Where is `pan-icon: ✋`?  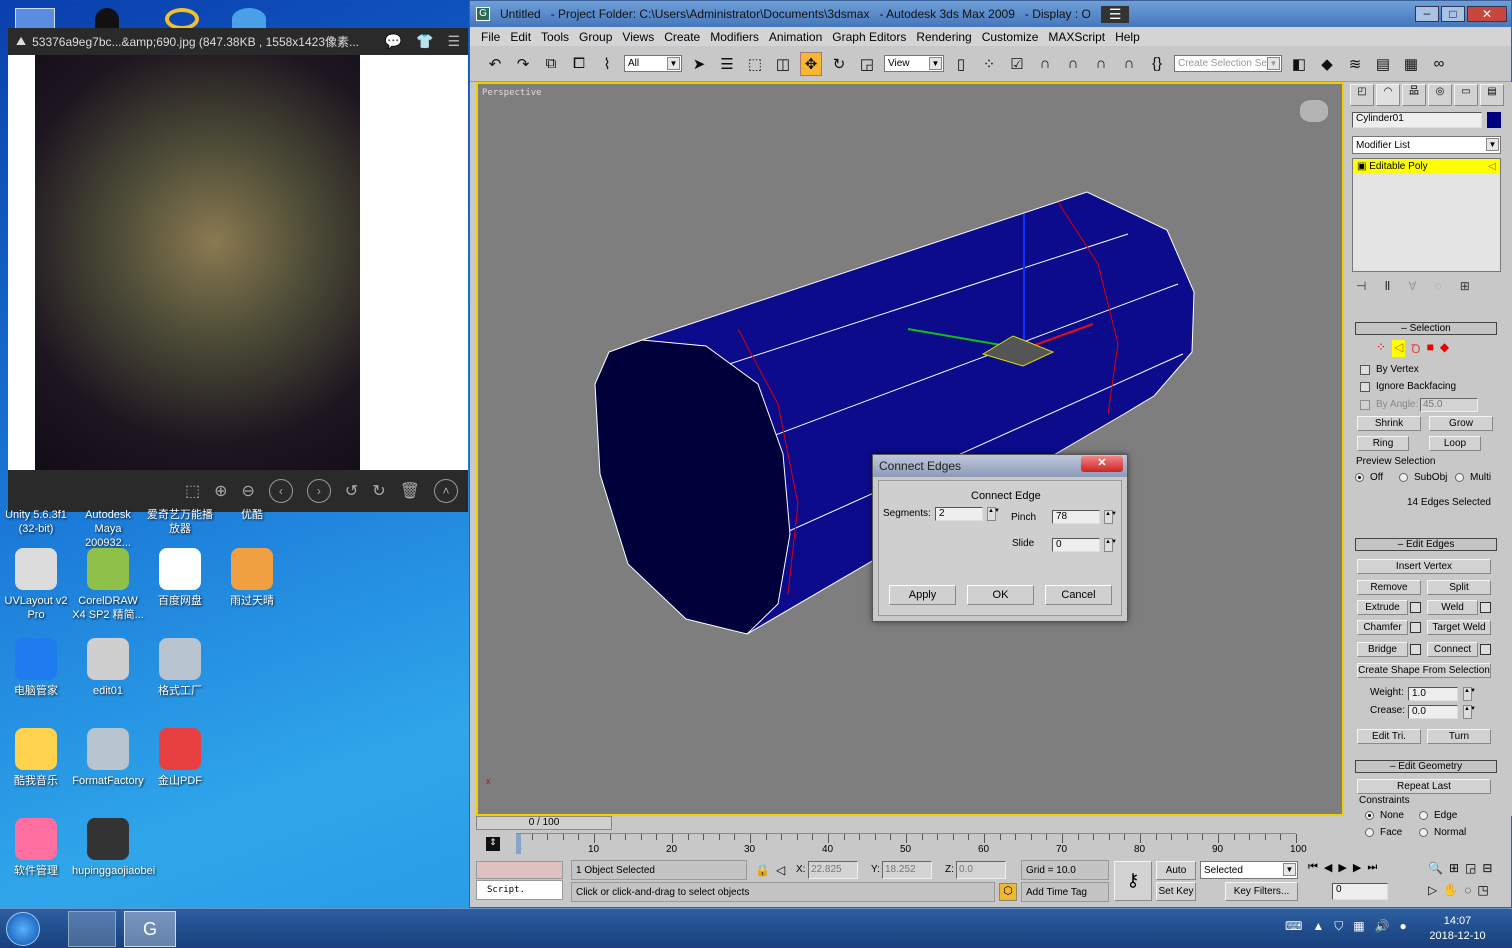 pan-icon: ✋ is located at coordinates (1450, 890).